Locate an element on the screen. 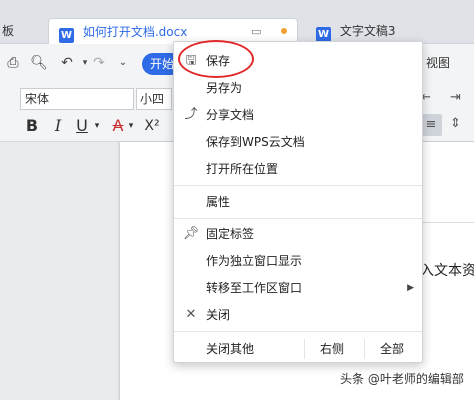 The height and width of the screenshot is (400, 474). menu-item-share: ⤴ 分享文档 is located at coordinates (298, 115).